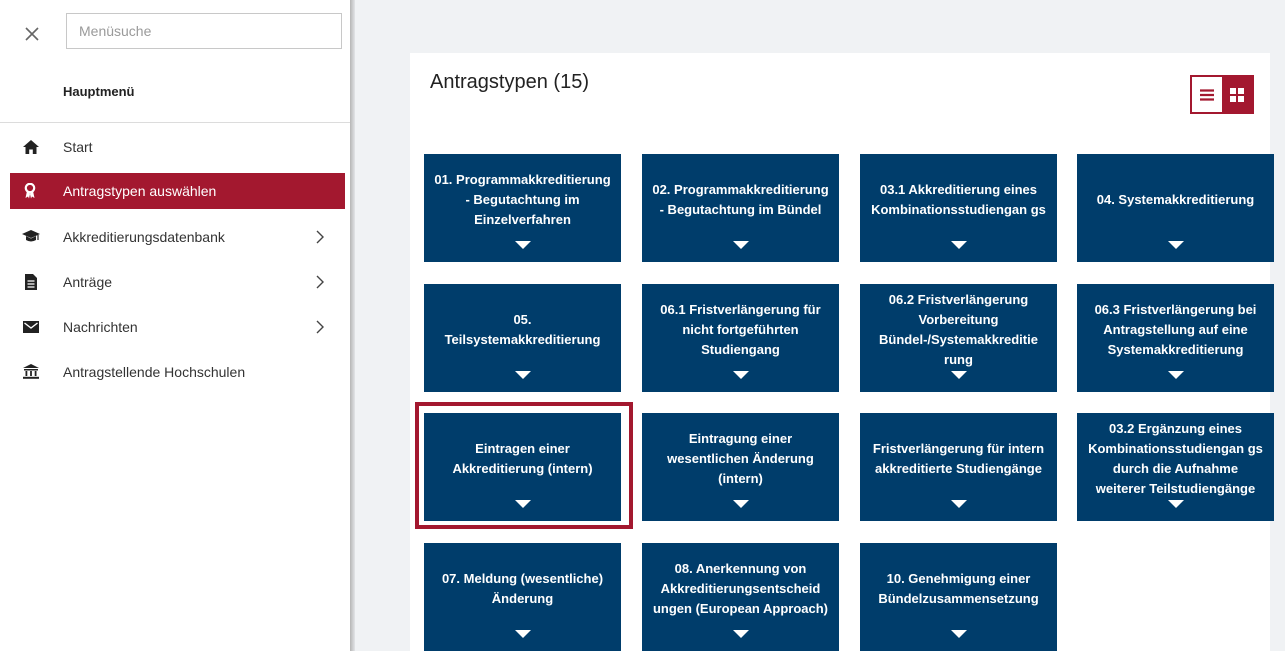 This screenshot has height=651, width=1285. Describe the element at coordinates (522, 588) in the screenshot. I see `tile-label: 07. Meldung (wesentliche) Änderung` at that location.